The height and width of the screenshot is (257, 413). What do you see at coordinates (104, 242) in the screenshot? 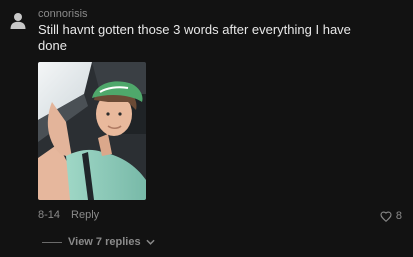
I see `view-replies-label: View 7 replies` at bounding box center [104, 242].